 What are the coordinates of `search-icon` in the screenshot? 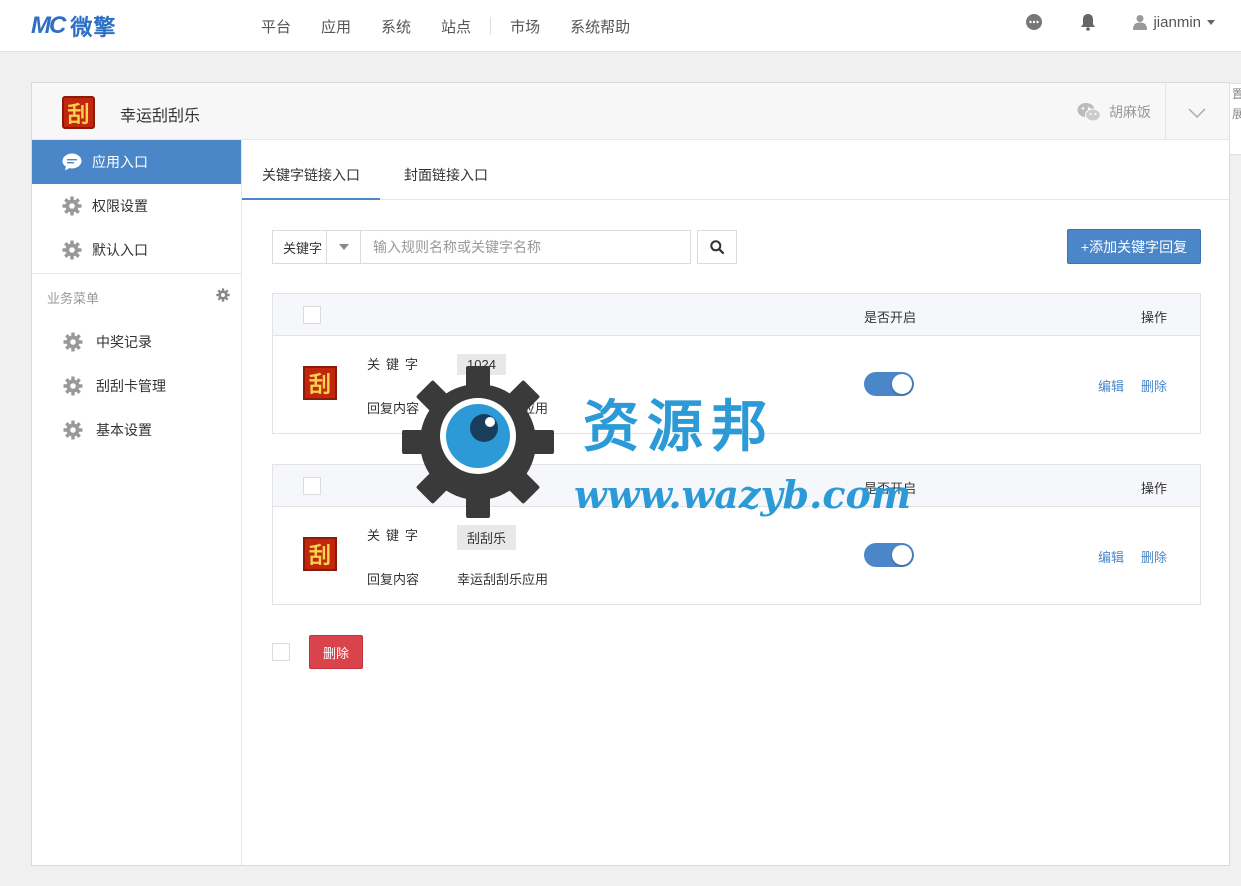 It's located at (717, 247).